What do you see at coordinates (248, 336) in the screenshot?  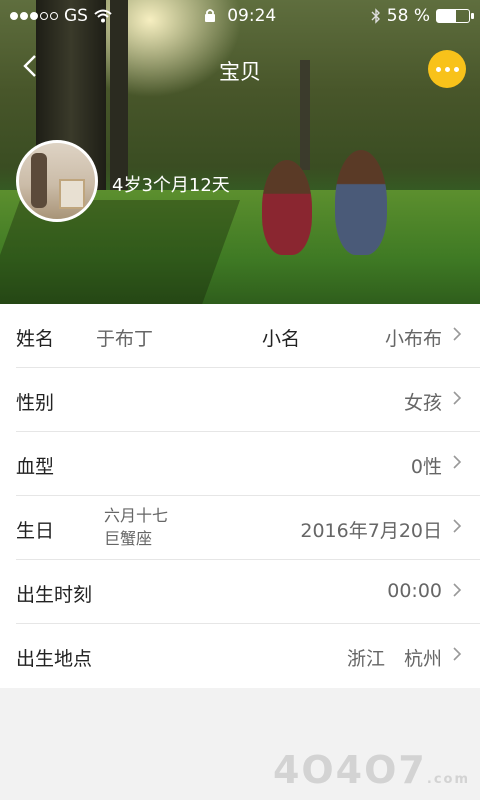 I see `name-row: 姓名 于布丁 小名 小布布` at bounding box center [248, 336].